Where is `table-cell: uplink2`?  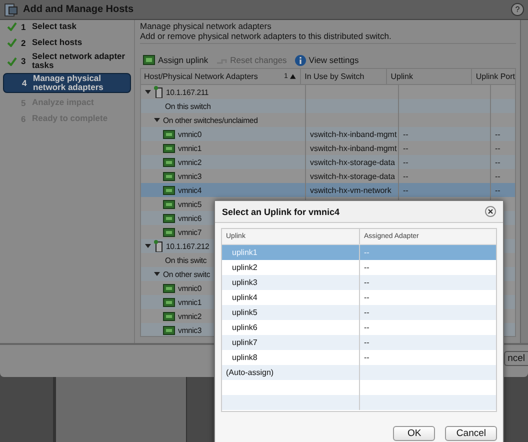
table-cell: uplink2 is located at coordinates (245, 267).